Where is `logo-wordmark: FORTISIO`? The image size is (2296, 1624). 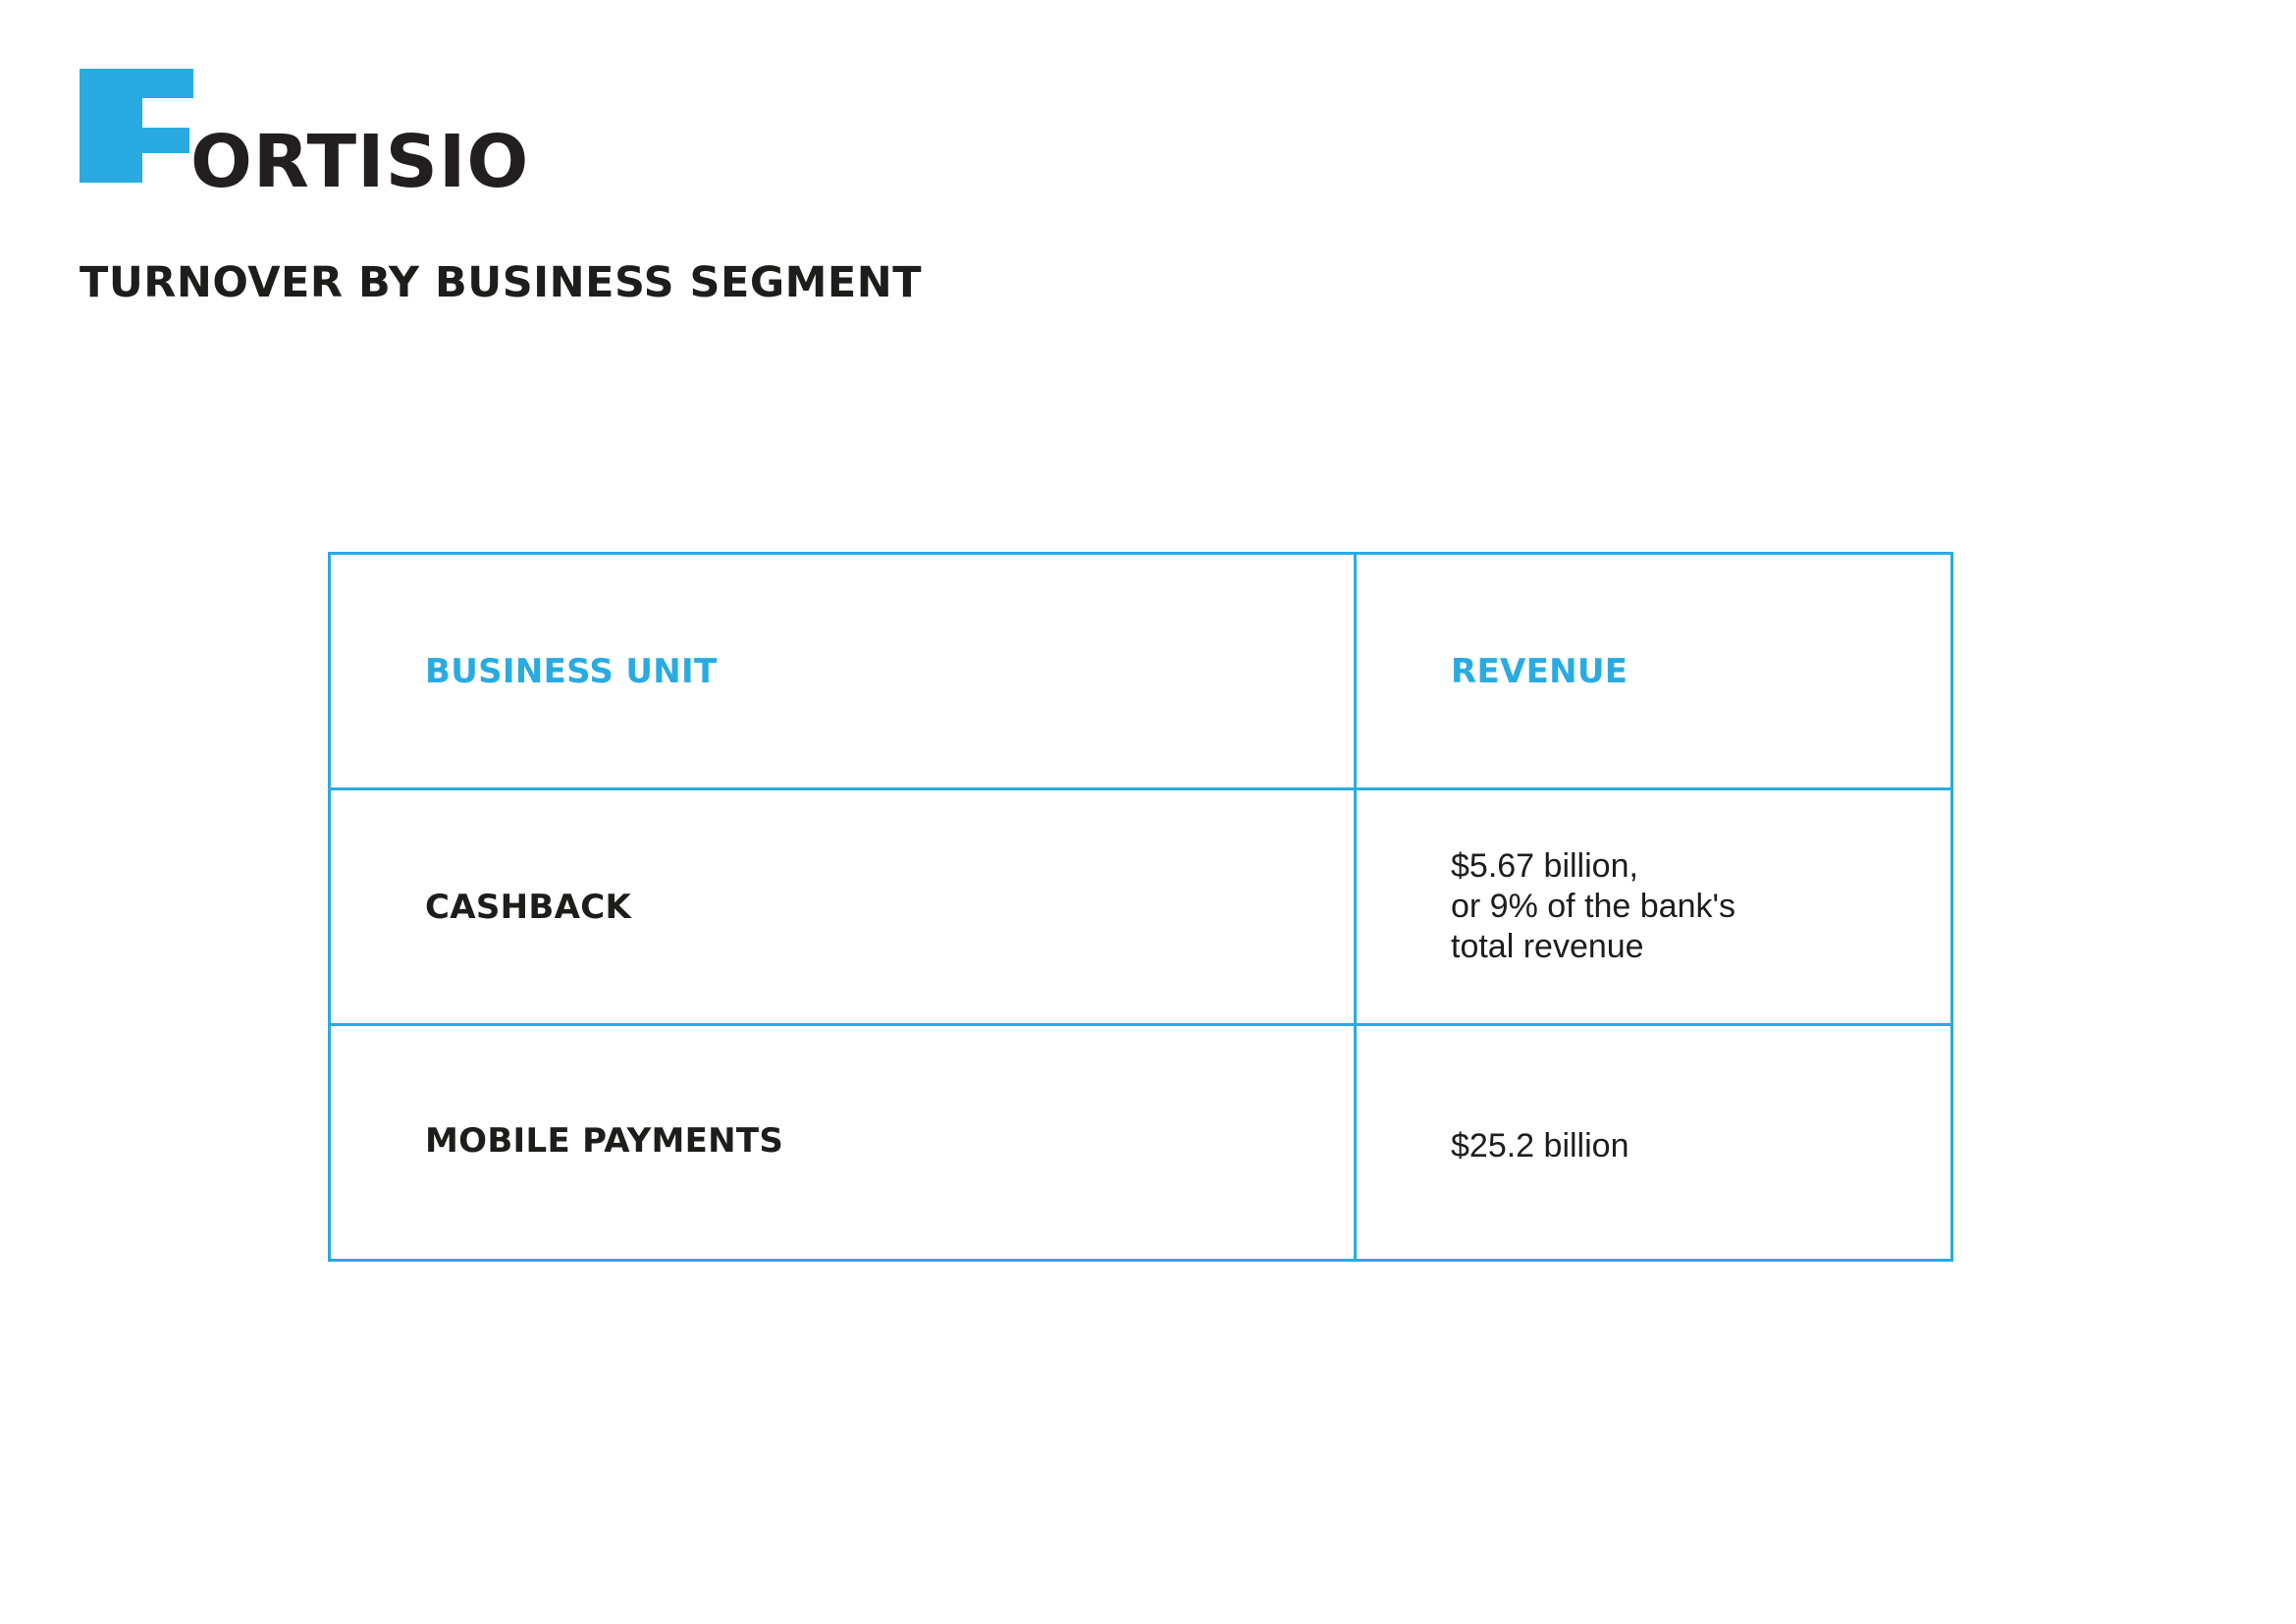
logo-wordmark: FORTISIO is located at coordinates (360, 162).